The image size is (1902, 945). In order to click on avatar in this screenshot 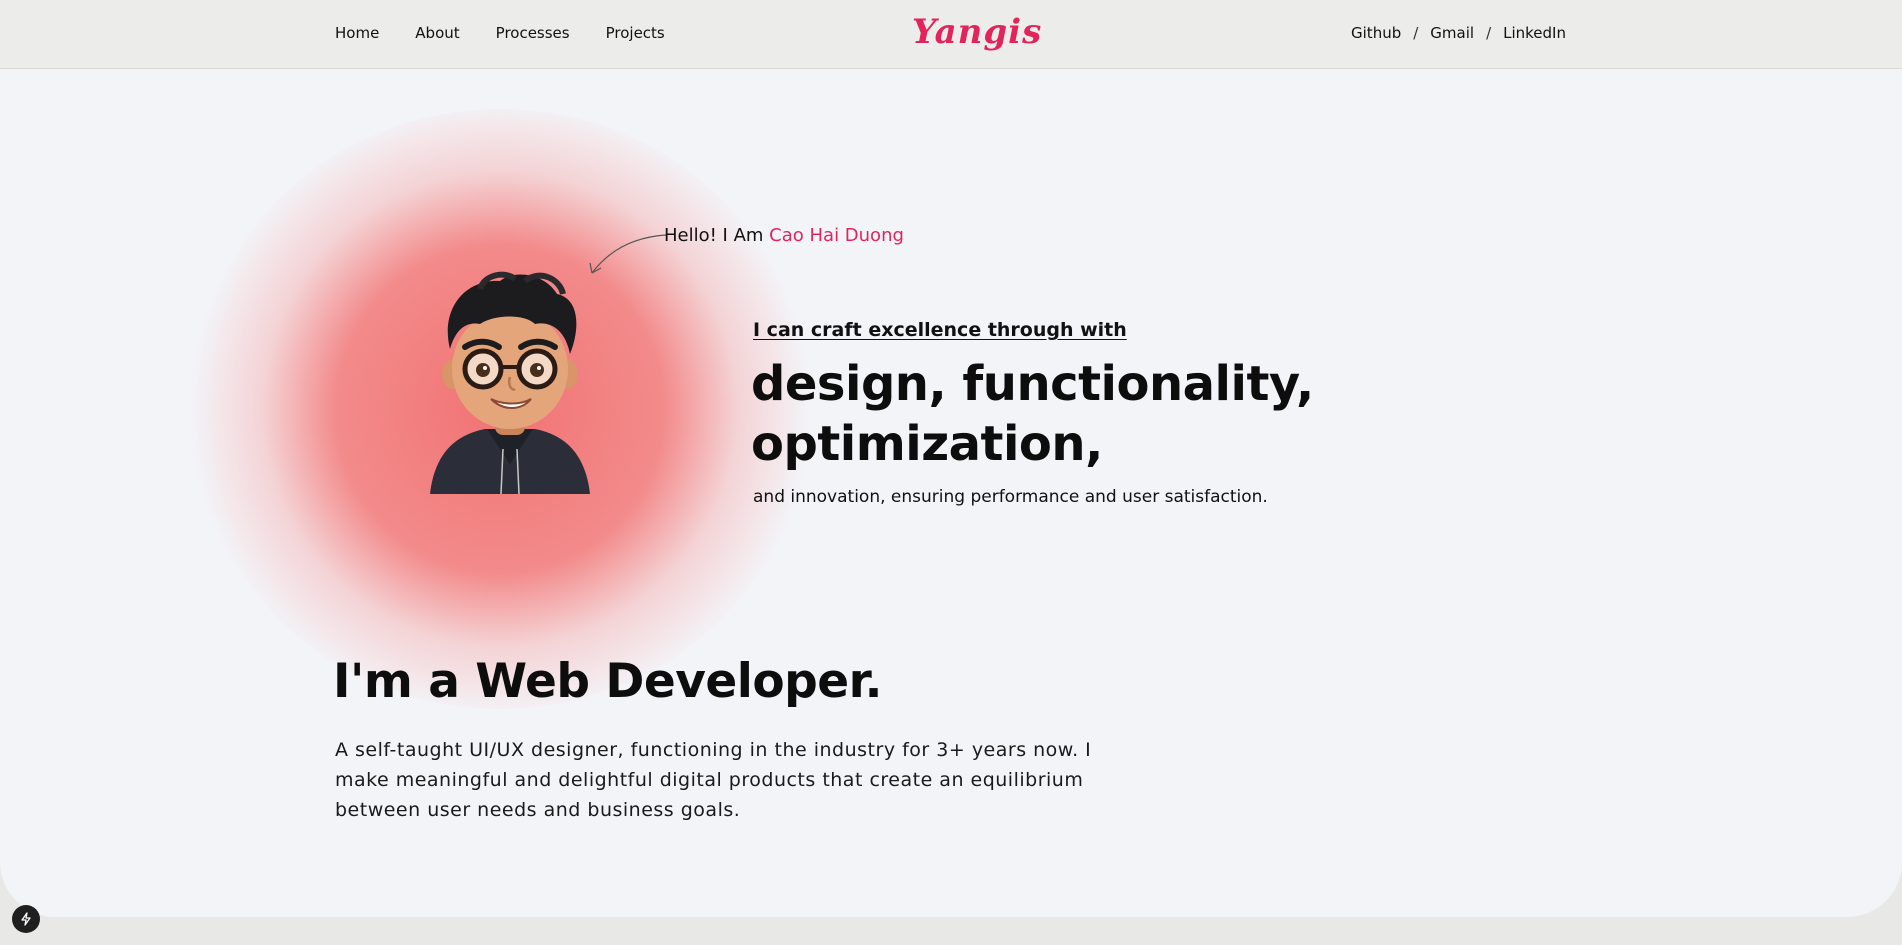, I will do `click(510, 382)`.